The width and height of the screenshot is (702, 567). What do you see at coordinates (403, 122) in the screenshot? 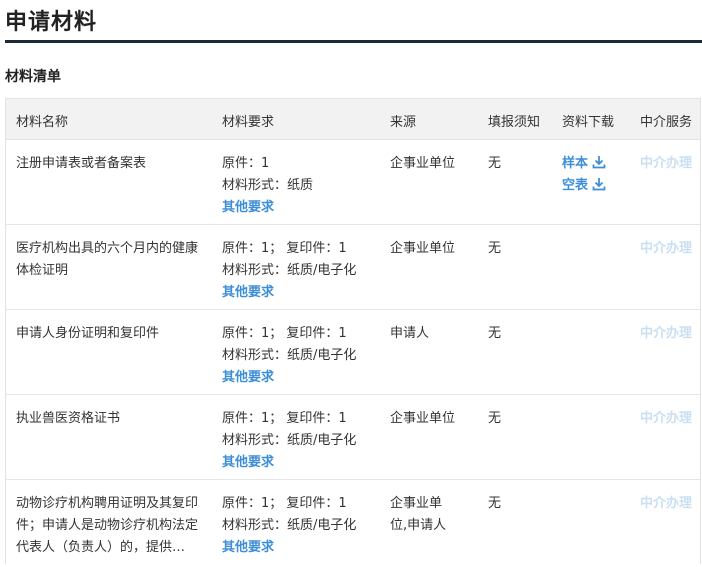
I see `header-source: 来源` at bounding box center [403, 122].